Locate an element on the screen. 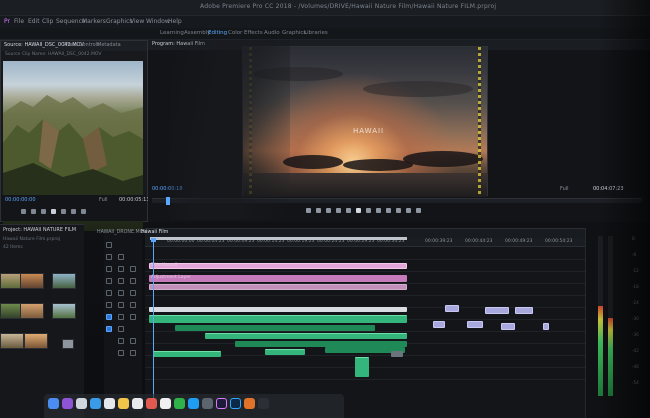 The width and height of the screenshot is (650, 418). mail-icon is located at coordinates (109, 403).